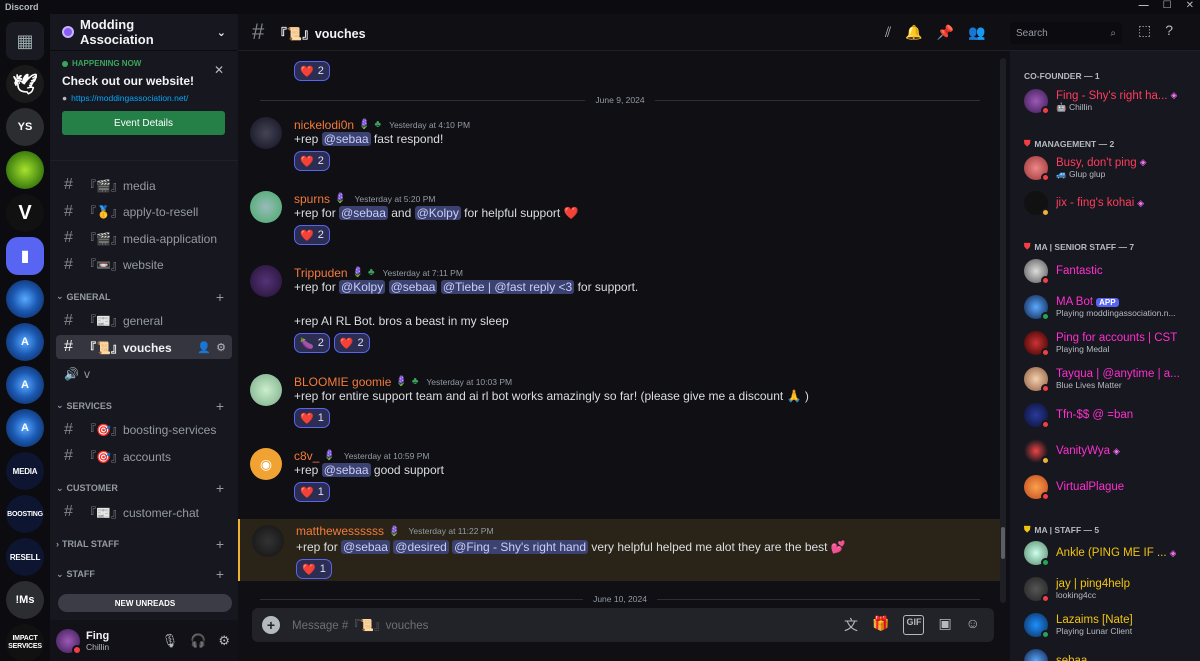 The image size is (1200, 661). What do you see at coordinates (25, 642) in the screenshot?
I see `server-impact: IMPACT SERVICES` at bounding box center [25, 642].